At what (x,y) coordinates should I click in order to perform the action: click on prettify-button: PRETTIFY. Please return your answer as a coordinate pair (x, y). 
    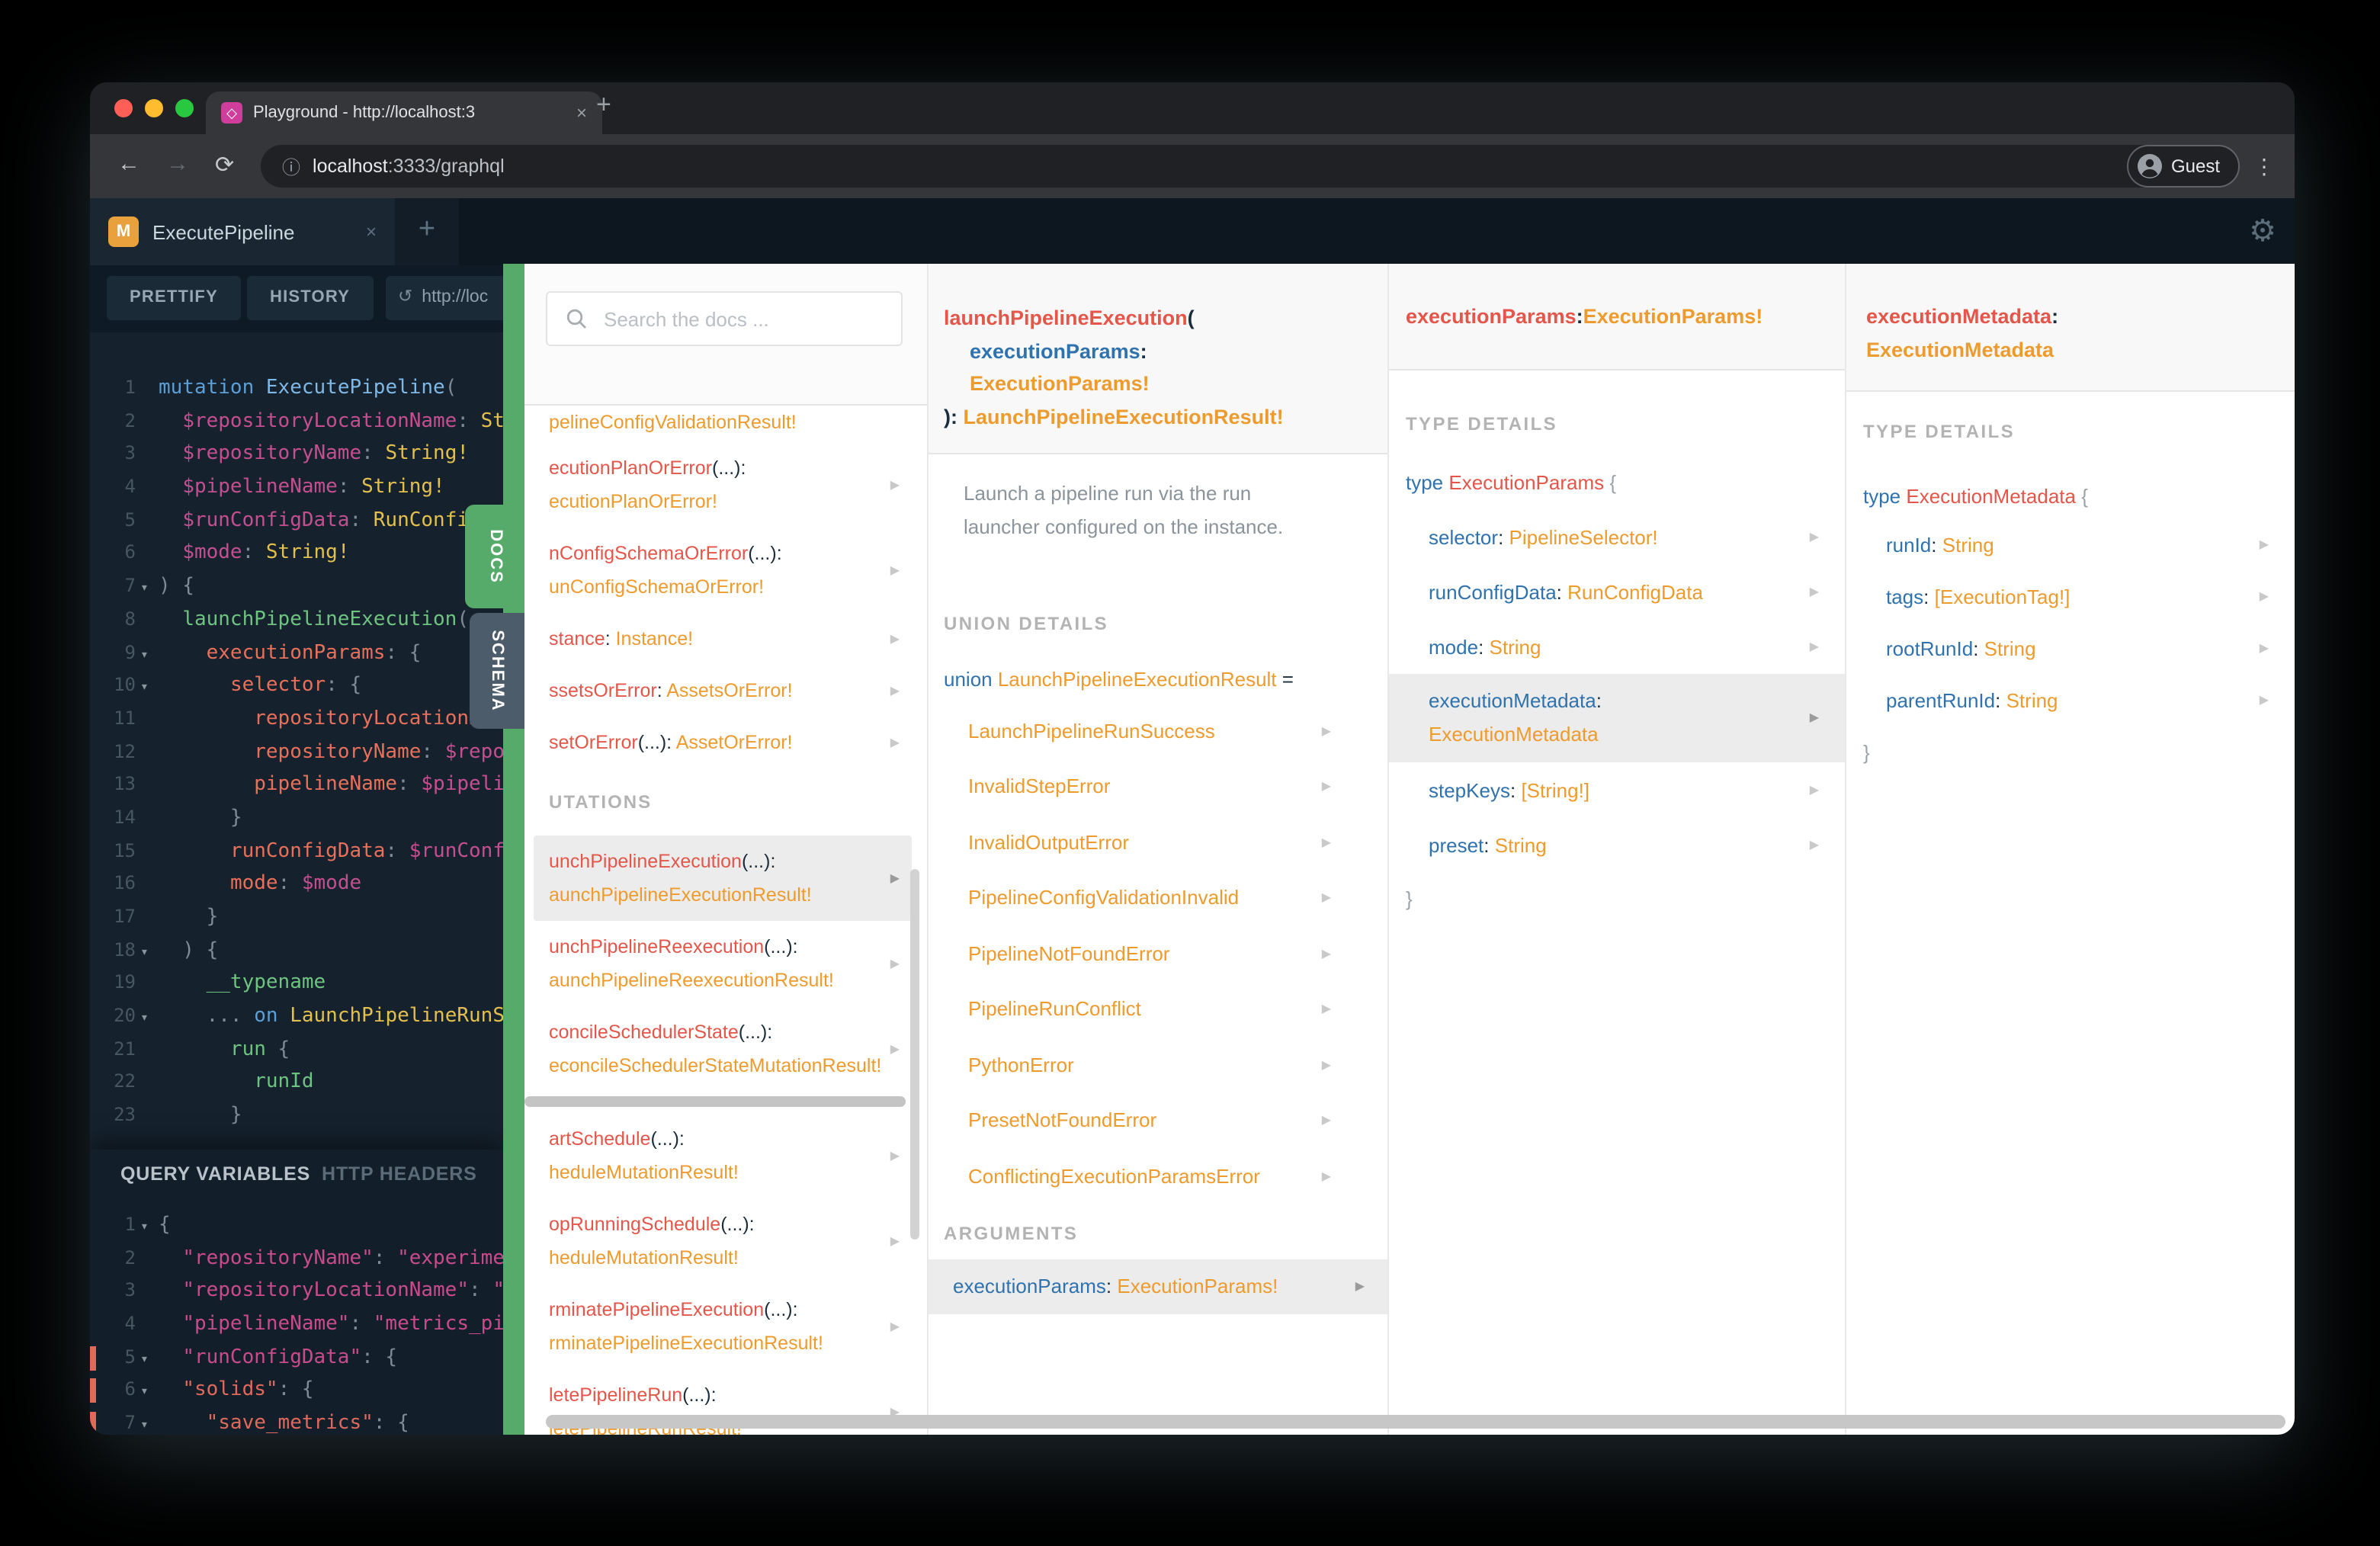
    Looking at the image, I should click on (174, 298).